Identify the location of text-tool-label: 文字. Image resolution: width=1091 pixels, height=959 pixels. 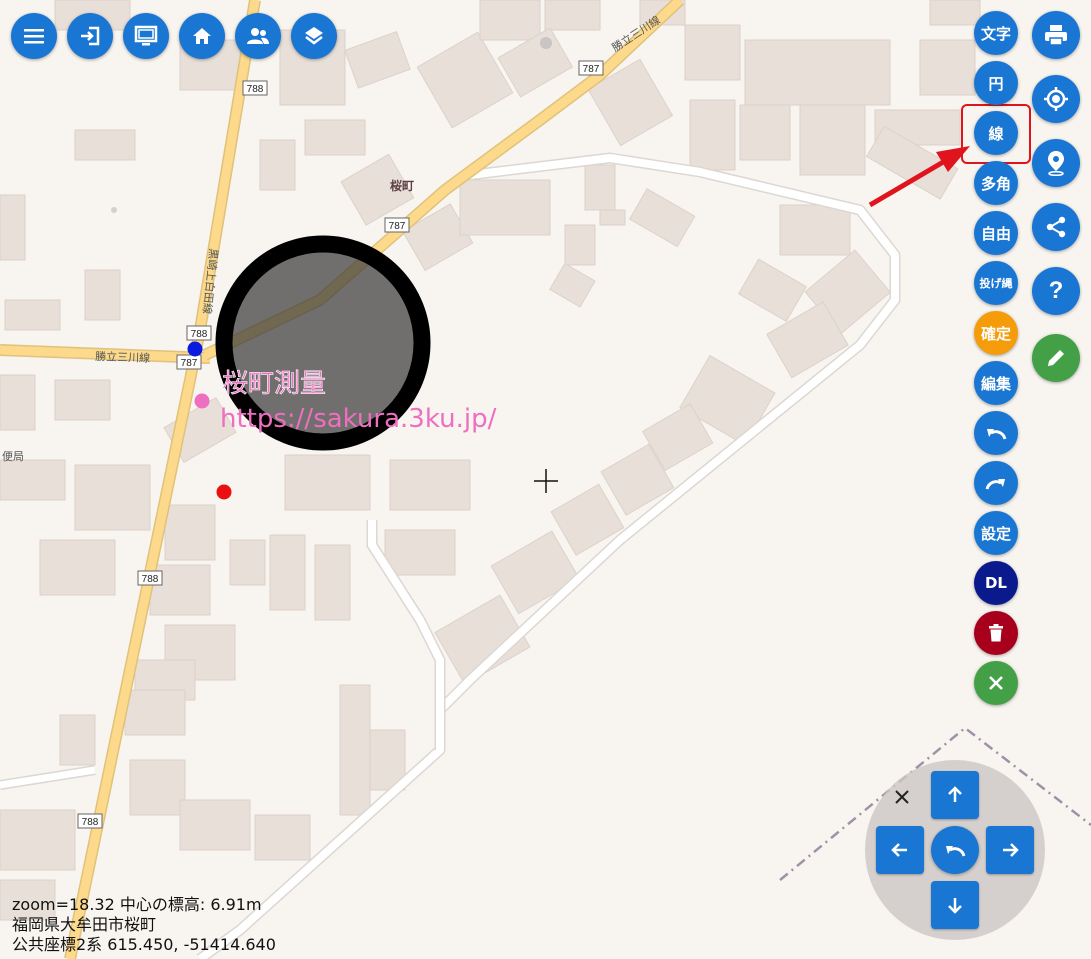
(995, 33).